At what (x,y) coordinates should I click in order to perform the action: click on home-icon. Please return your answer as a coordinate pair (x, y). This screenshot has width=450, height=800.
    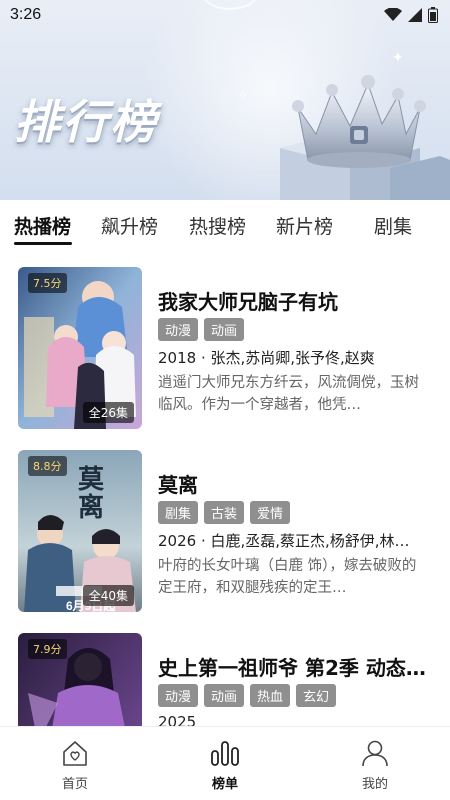
    Looking at the image, I should click on (75, 752).